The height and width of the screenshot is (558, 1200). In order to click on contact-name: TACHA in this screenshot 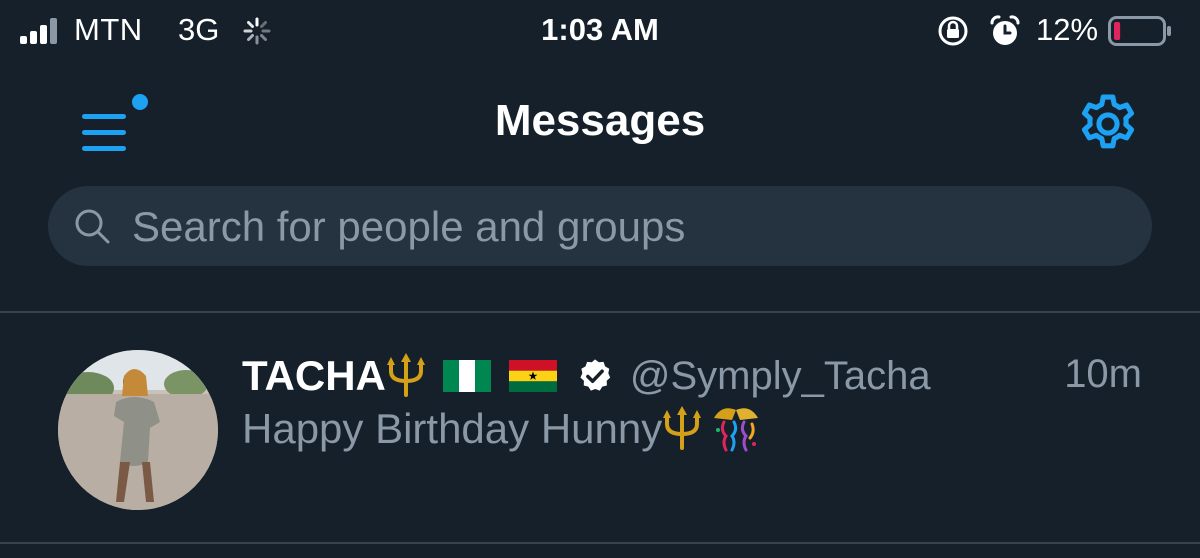, I will do `click(314, 375)`.